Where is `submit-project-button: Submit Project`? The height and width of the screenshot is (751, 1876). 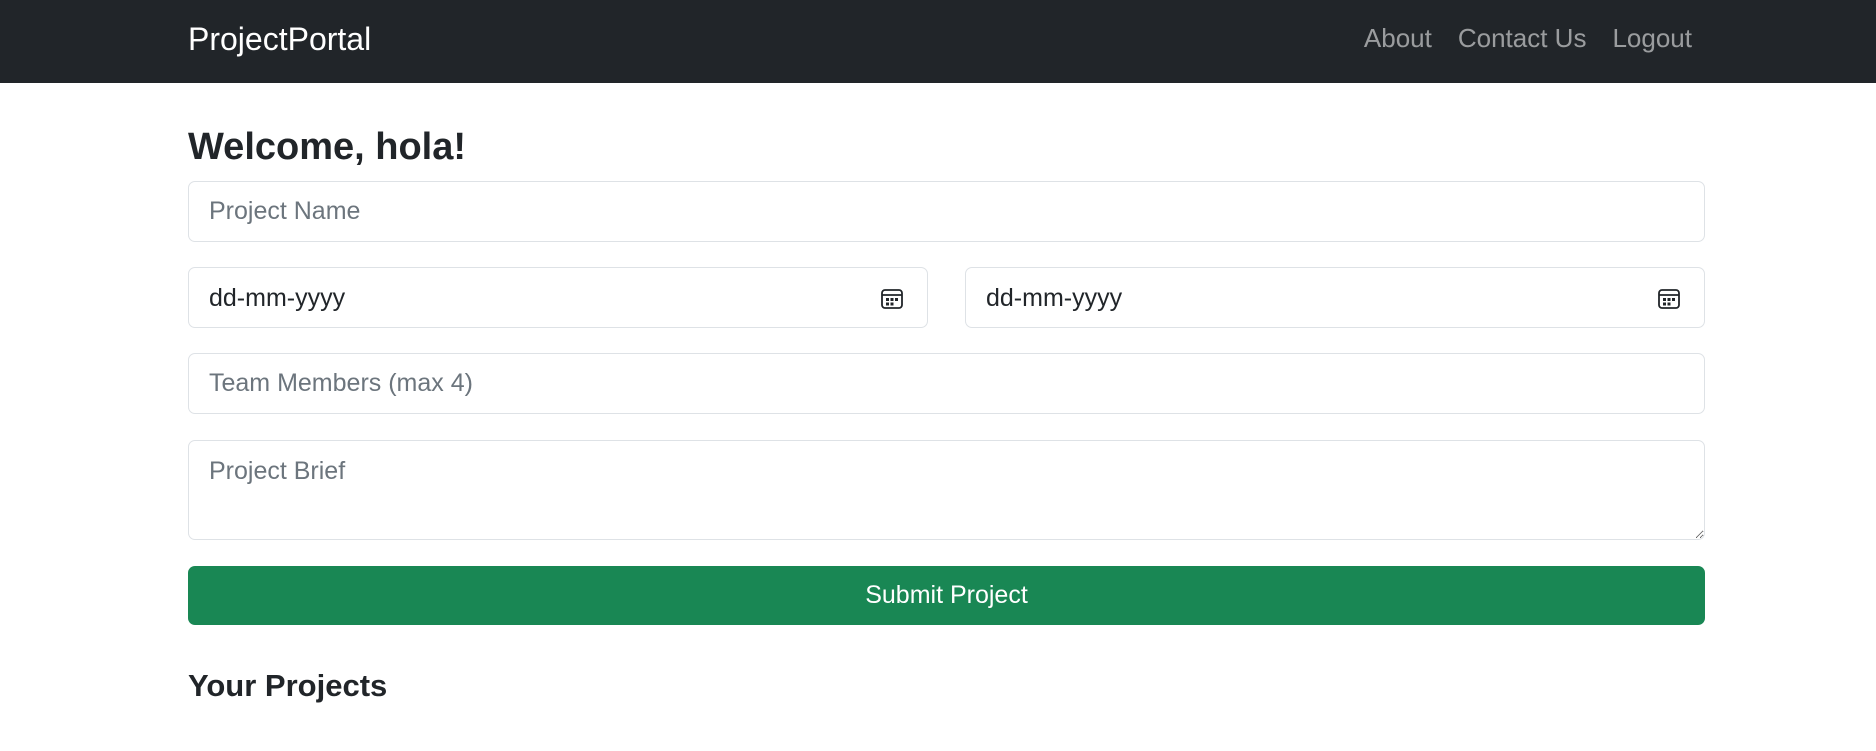 submit-project-button: Submit Project is located at coordinates (946, 595).